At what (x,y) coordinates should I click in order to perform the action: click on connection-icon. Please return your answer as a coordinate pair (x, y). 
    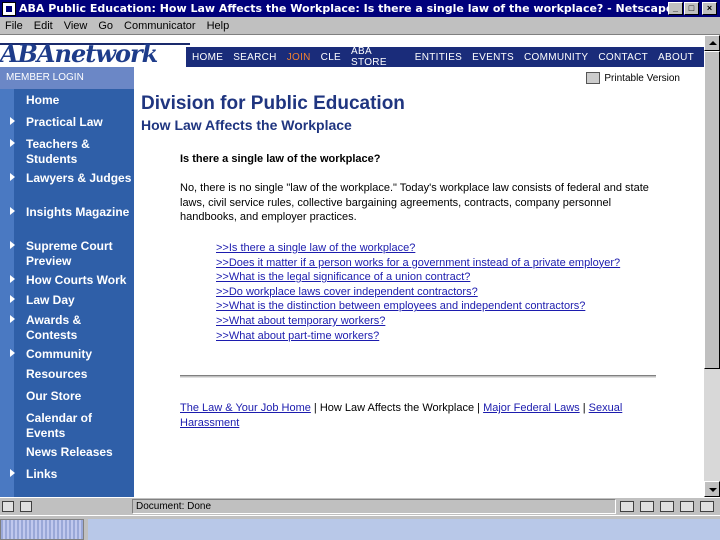
    Looking at the image, I should click on (26, 506).